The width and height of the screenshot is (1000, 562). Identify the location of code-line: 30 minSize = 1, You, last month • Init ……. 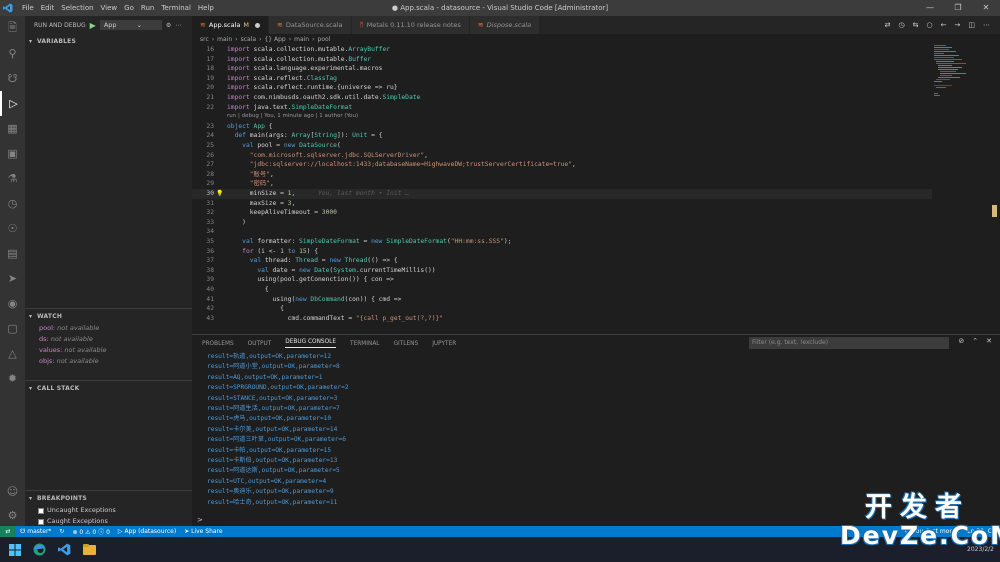
(562, 194).